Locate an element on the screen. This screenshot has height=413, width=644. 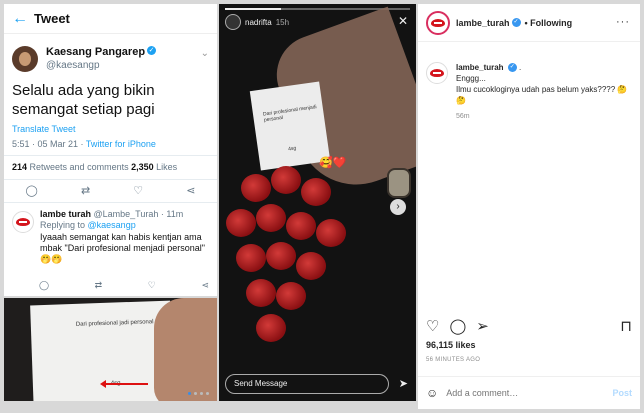
story-sticker: 🥰❤️ is located at coordinates (333, 163).